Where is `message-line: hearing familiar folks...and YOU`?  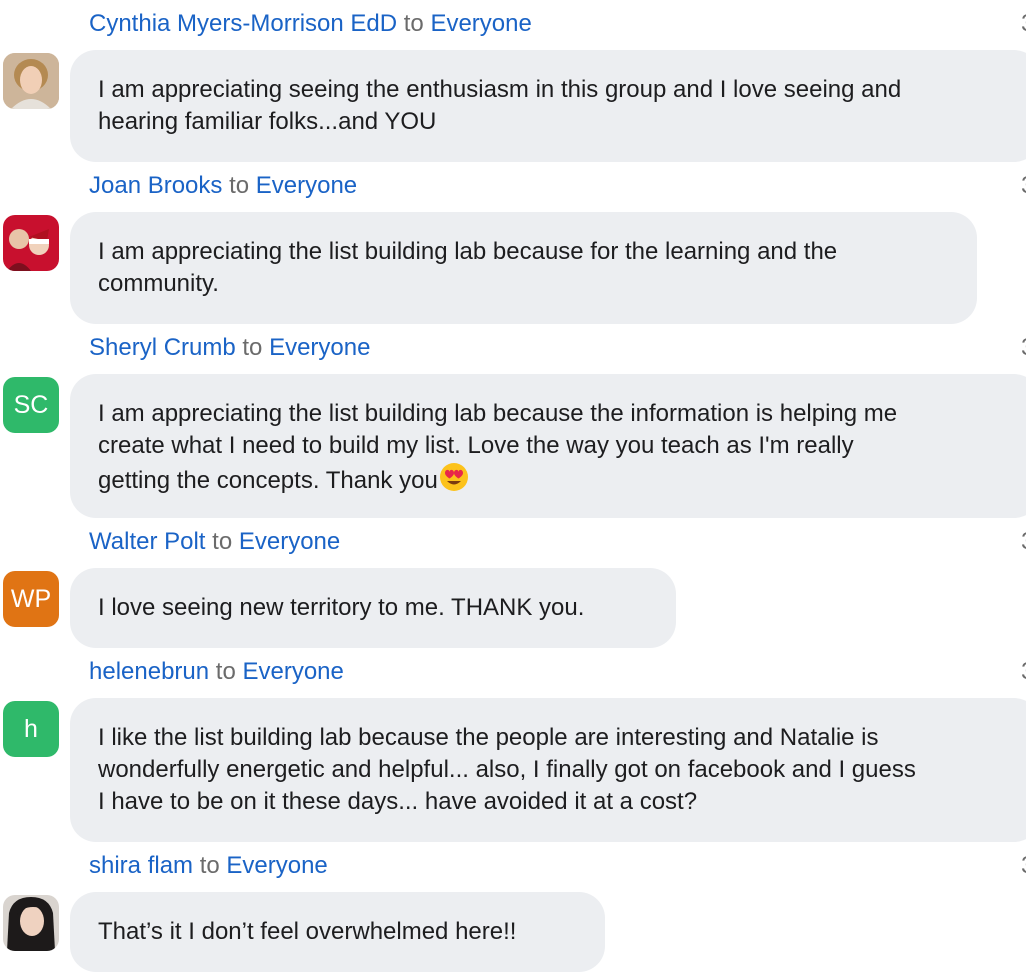
message-line: hearing familiar folks...and YOU is located at coordinates (267, 121).